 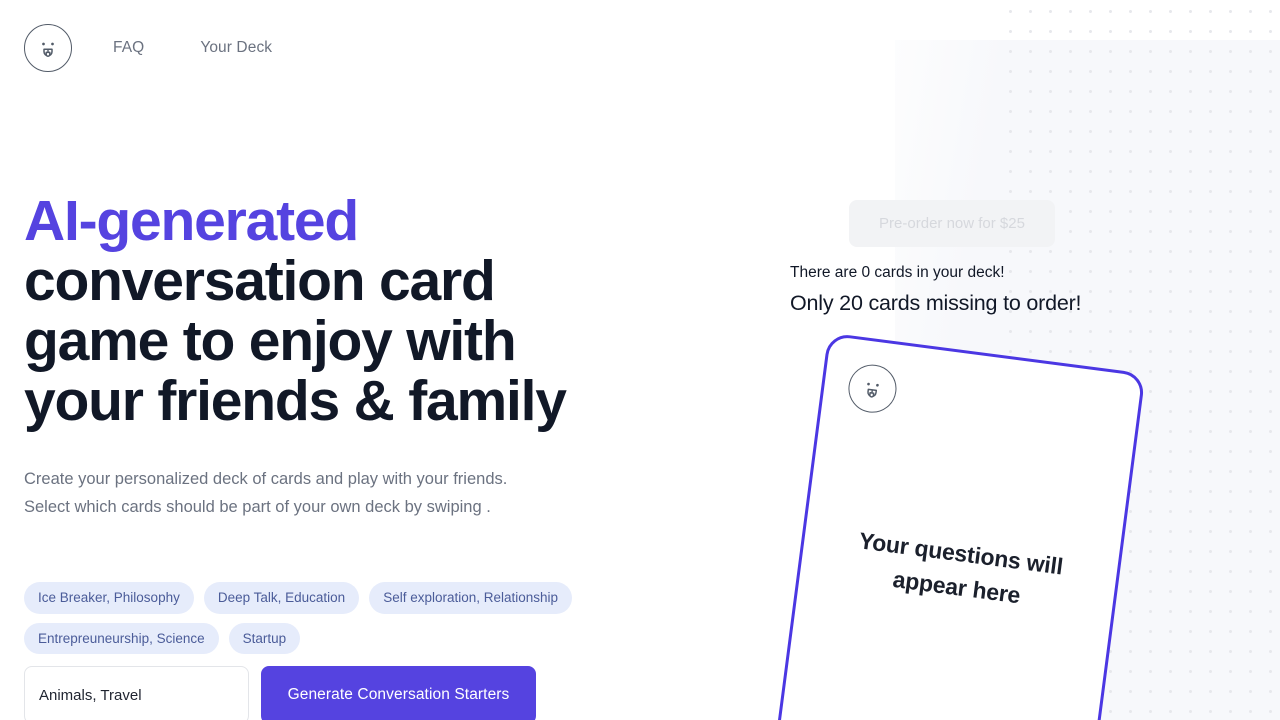 What do you see at coordinates (872, 388) in the screenshot?
I see `card-smiley-tongue-logo-icon` at bounding box center [872, 388].